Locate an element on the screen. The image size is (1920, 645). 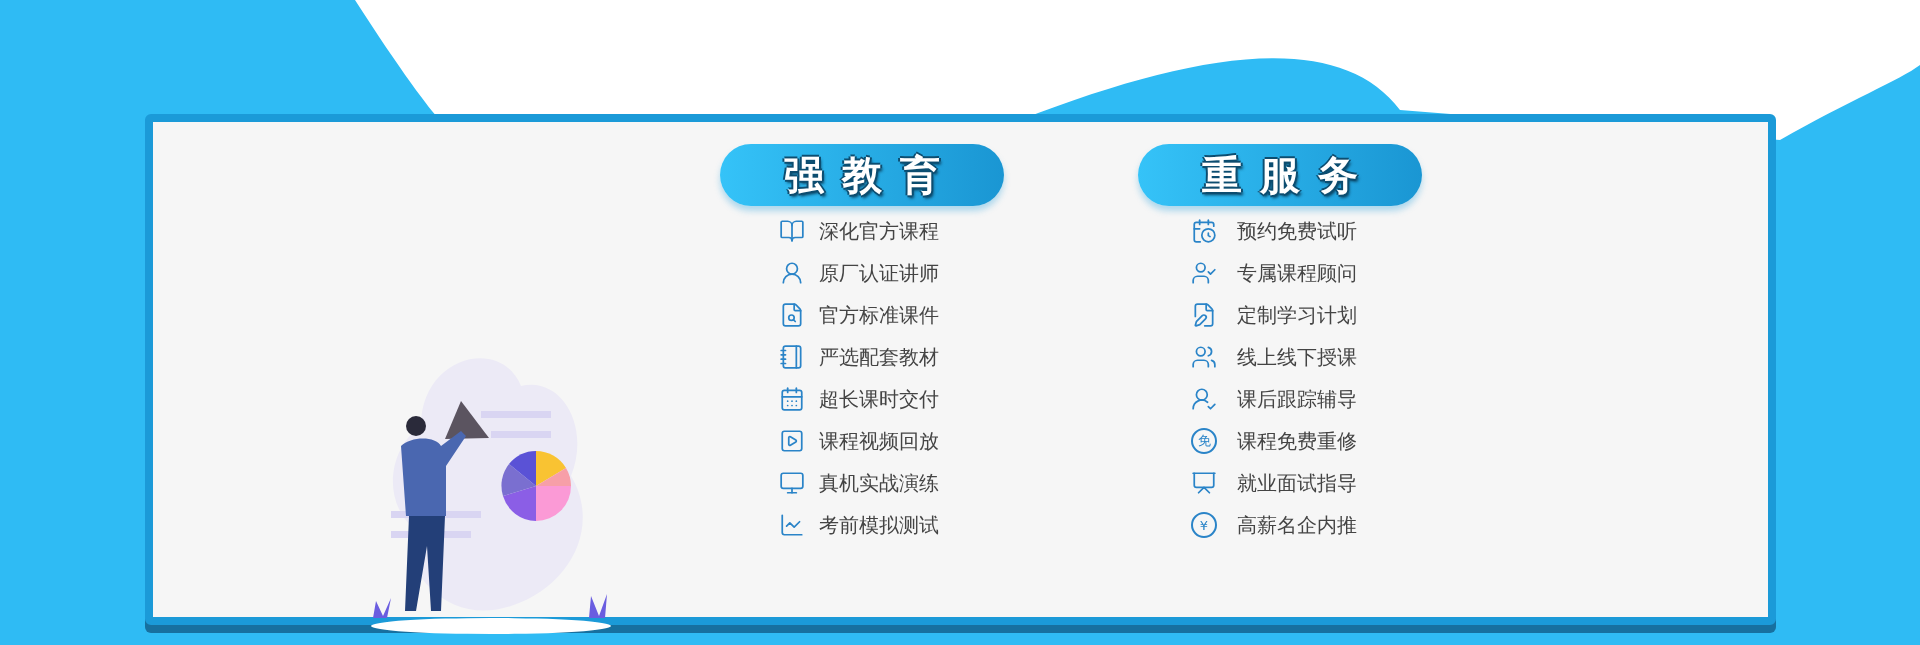
circle-badge-icon: ¥ is located at coordinates (1204, 525).